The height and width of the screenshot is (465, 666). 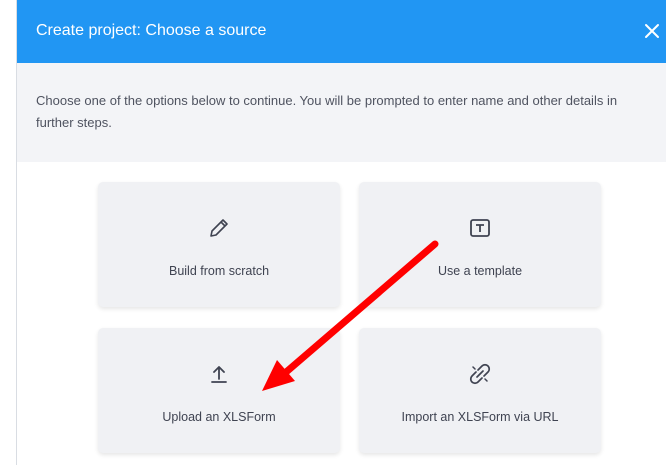 I want to click on template-icon, so click(x=480, y=228).